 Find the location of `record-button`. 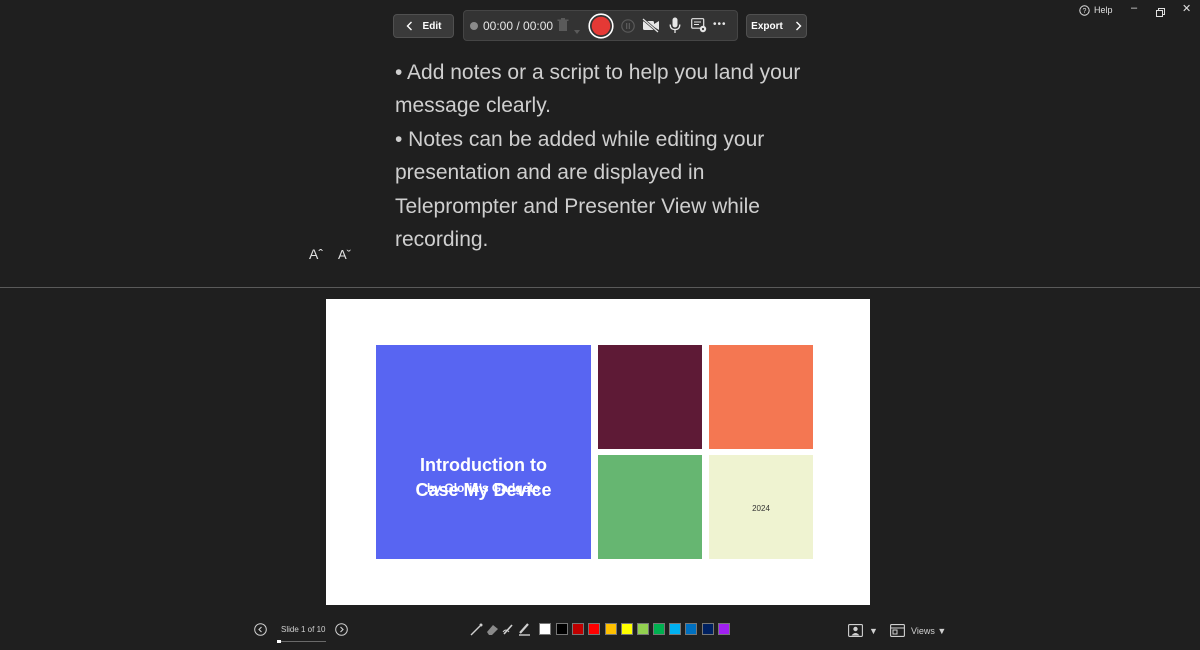

record-button is located at coordinates (601, 28).